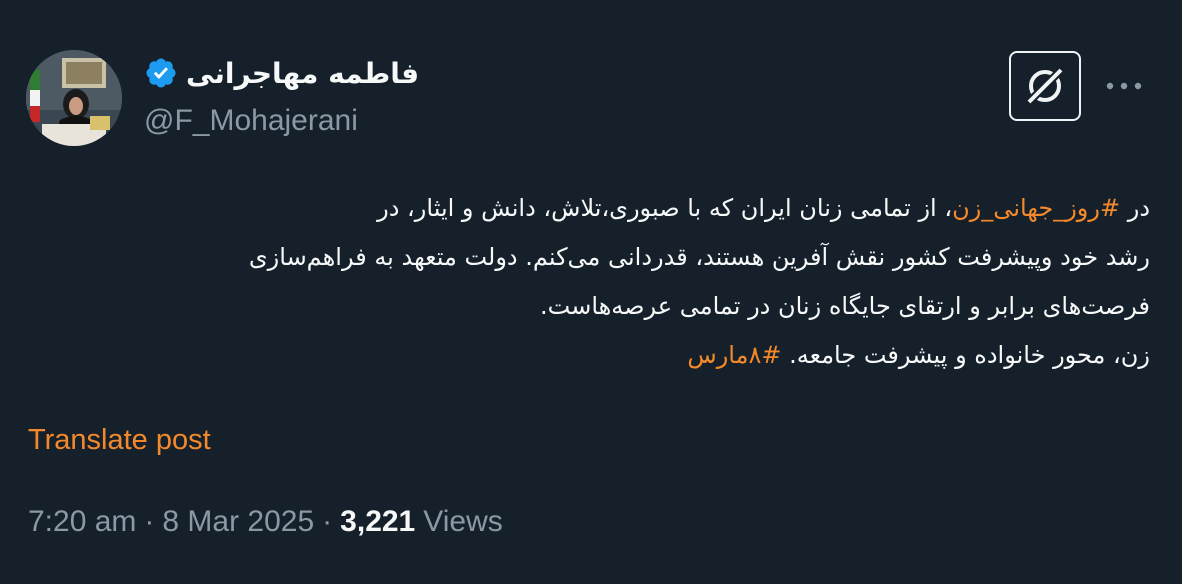 This screenshot has width=1182, height=584. Describe the element at coordinates (965, 355) in the screenshot. I see `tweet-text-segment: زن، محور خانواده و پیشرفت جامعه.` at that location.